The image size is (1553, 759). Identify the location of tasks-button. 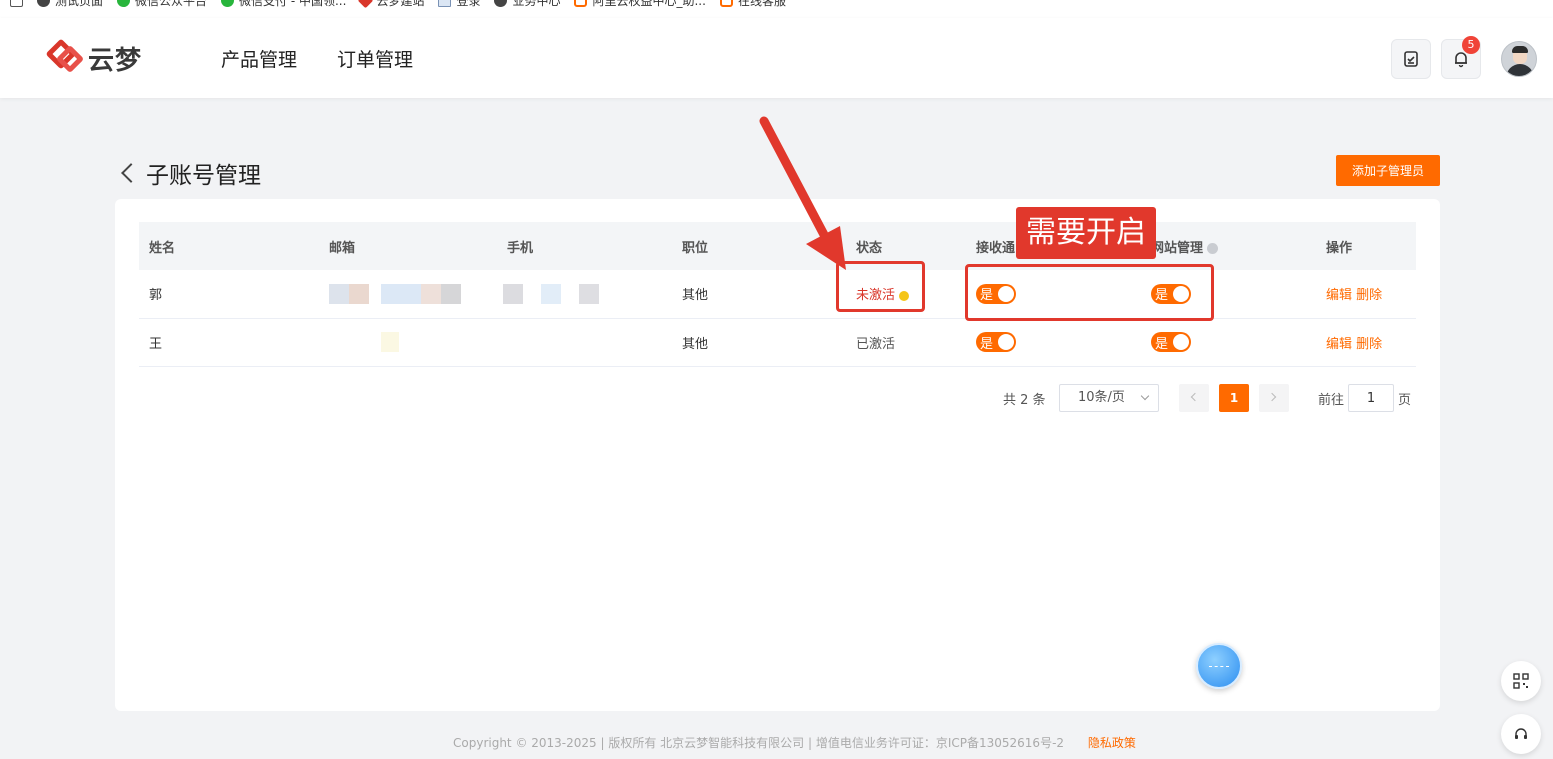
(1411, 59).